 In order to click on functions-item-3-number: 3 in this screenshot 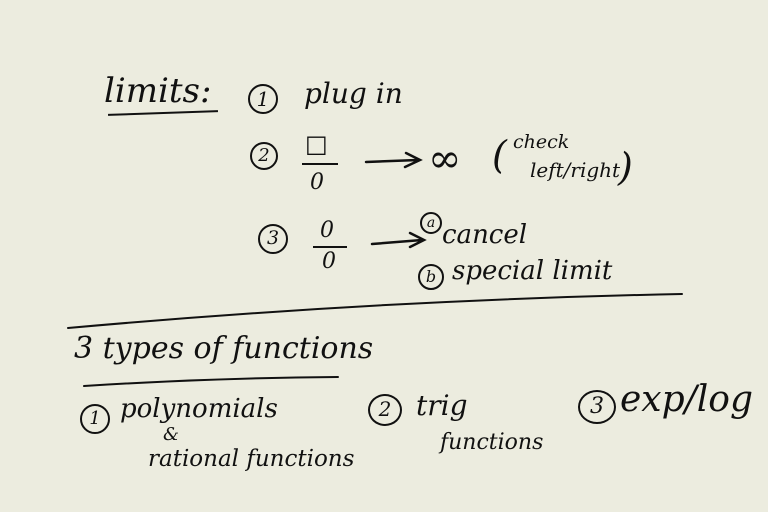, I will do `click(597, 407)`.